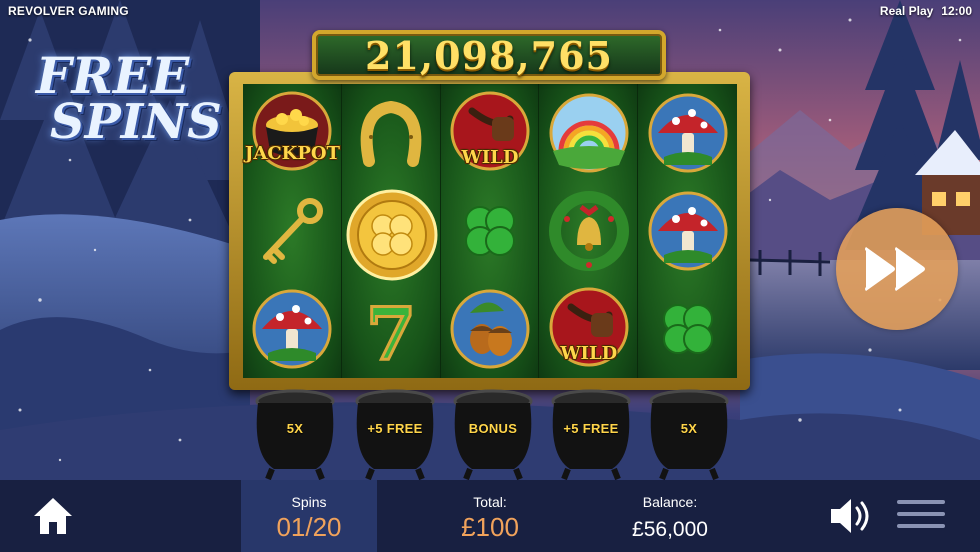 The width and height of the screenshot is (980, 552). I want to click on spins-value: 01/20, so click(309, 527).